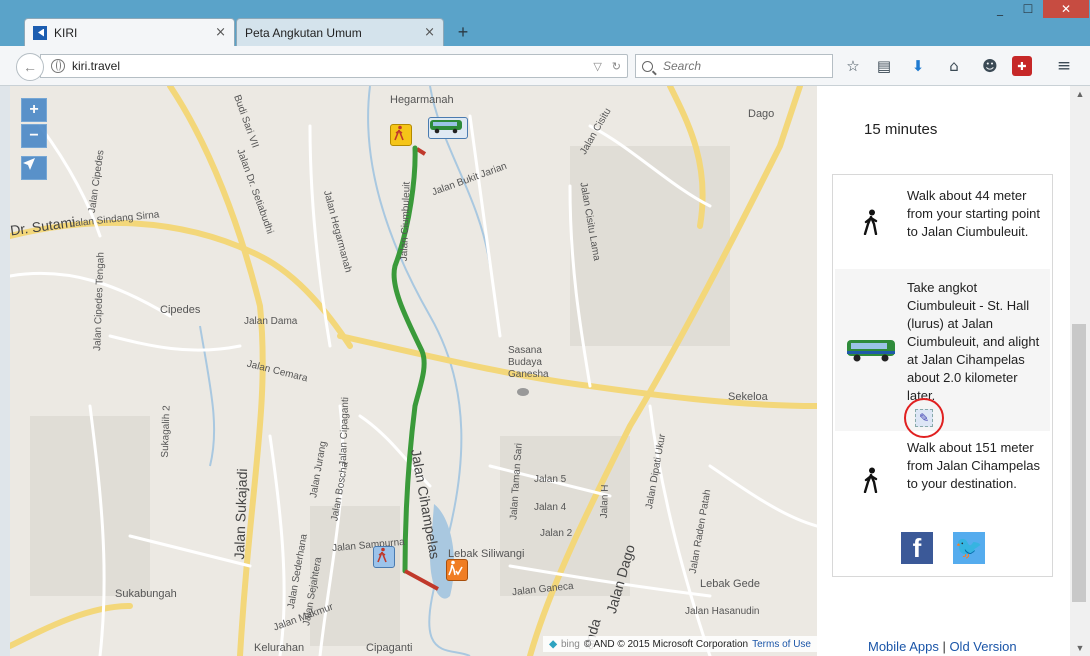  I want to click on globe-icon, so click(58, 66).